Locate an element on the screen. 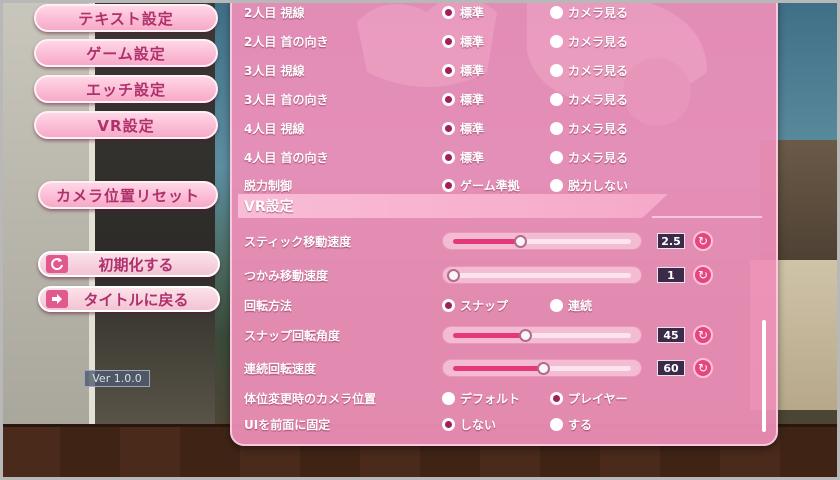 Image resolution: width=840 pixels, height=480 pixels. slider-track-bg is located at coordinates (542, 275).